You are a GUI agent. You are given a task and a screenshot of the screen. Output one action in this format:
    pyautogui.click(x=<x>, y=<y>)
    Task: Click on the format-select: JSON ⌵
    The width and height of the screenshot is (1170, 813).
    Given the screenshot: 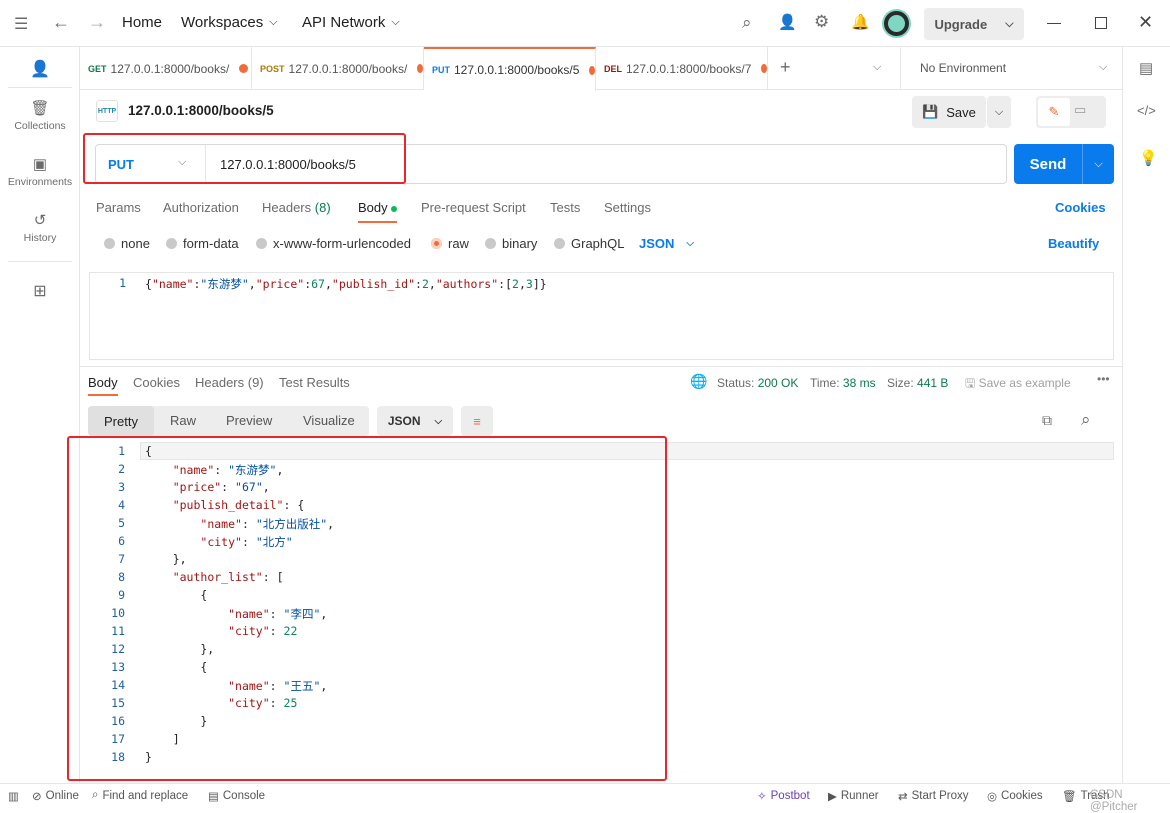 What is the action you would take?
    pyautogui.click(x=666, y=243)
    